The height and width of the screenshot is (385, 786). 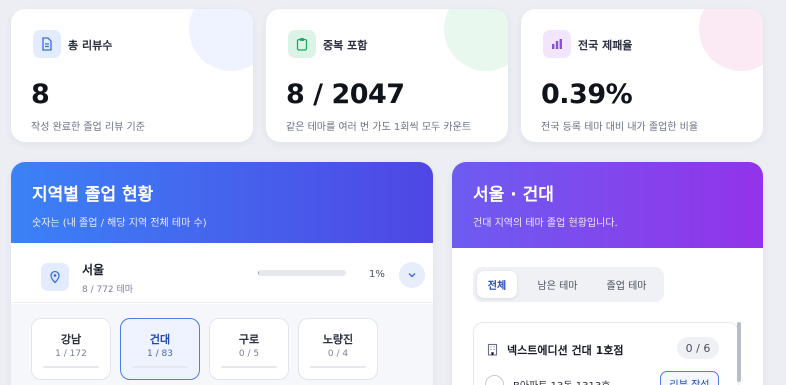 I want to click on store-card: 넥스트에디션 건대 1호점 0 / 6 B아파트 13동 1313호 리뷰 작성, so click(x=606, y=353).